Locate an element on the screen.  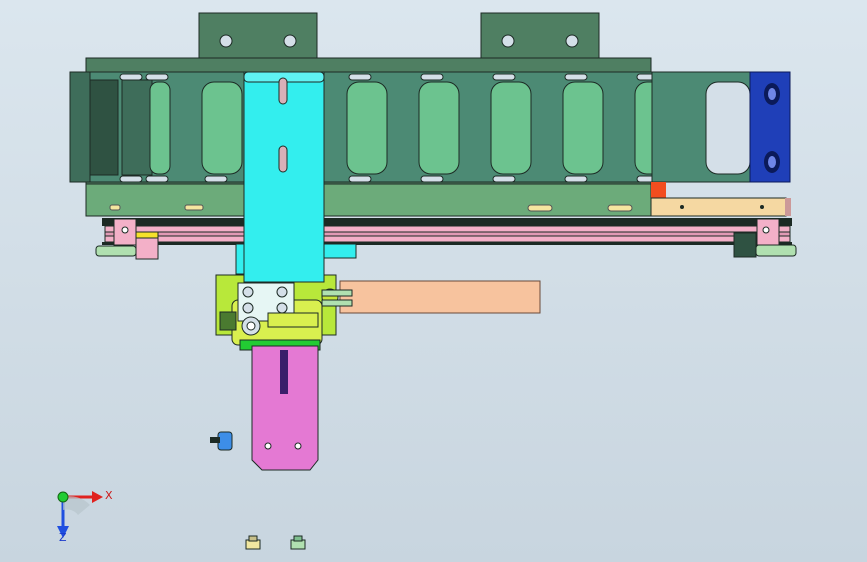
lower-carriage is located at coordinates (284, 312).